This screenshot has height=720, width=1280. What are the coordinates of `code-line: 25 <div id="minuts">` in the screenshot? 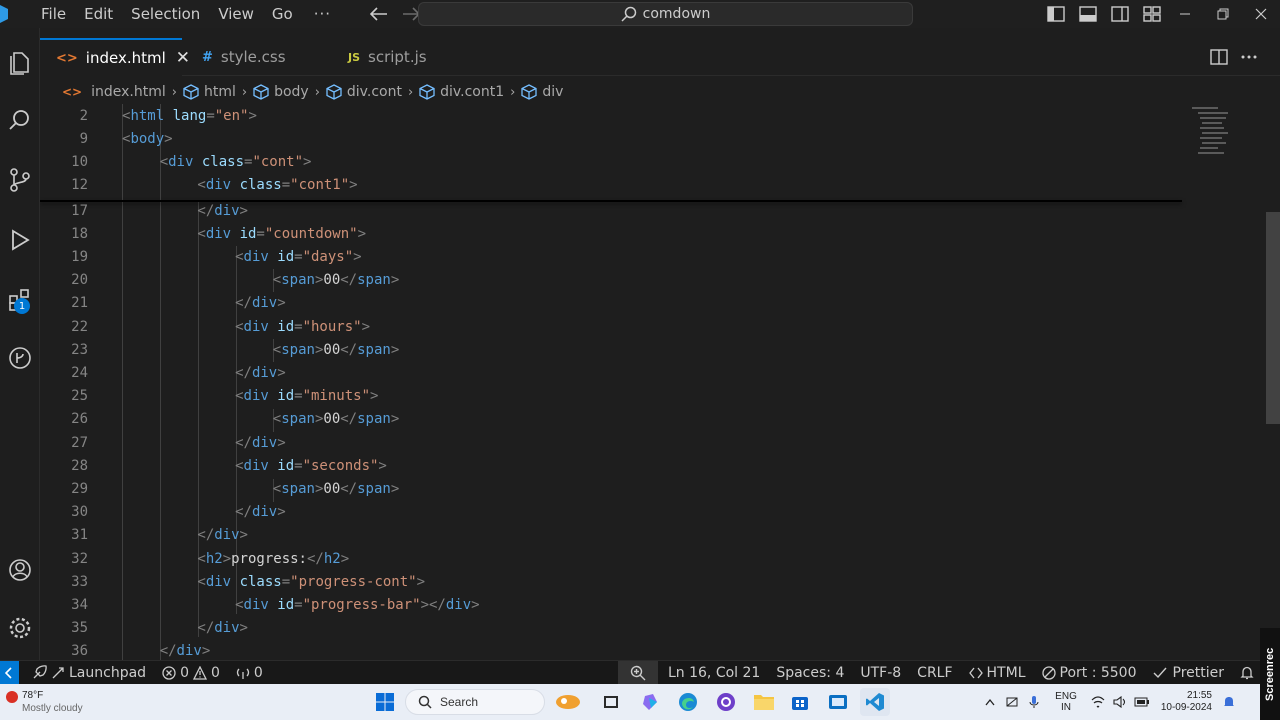 It's located at (610, 396).